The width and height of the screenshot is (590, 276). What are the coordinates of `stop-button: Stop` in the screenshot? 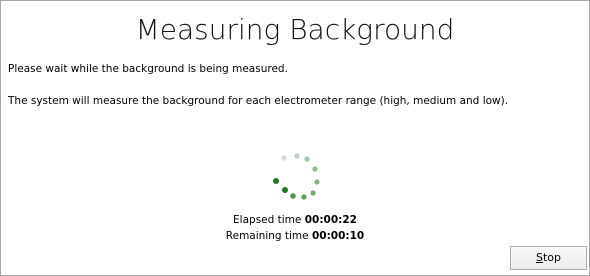 It's located at (548, 258).